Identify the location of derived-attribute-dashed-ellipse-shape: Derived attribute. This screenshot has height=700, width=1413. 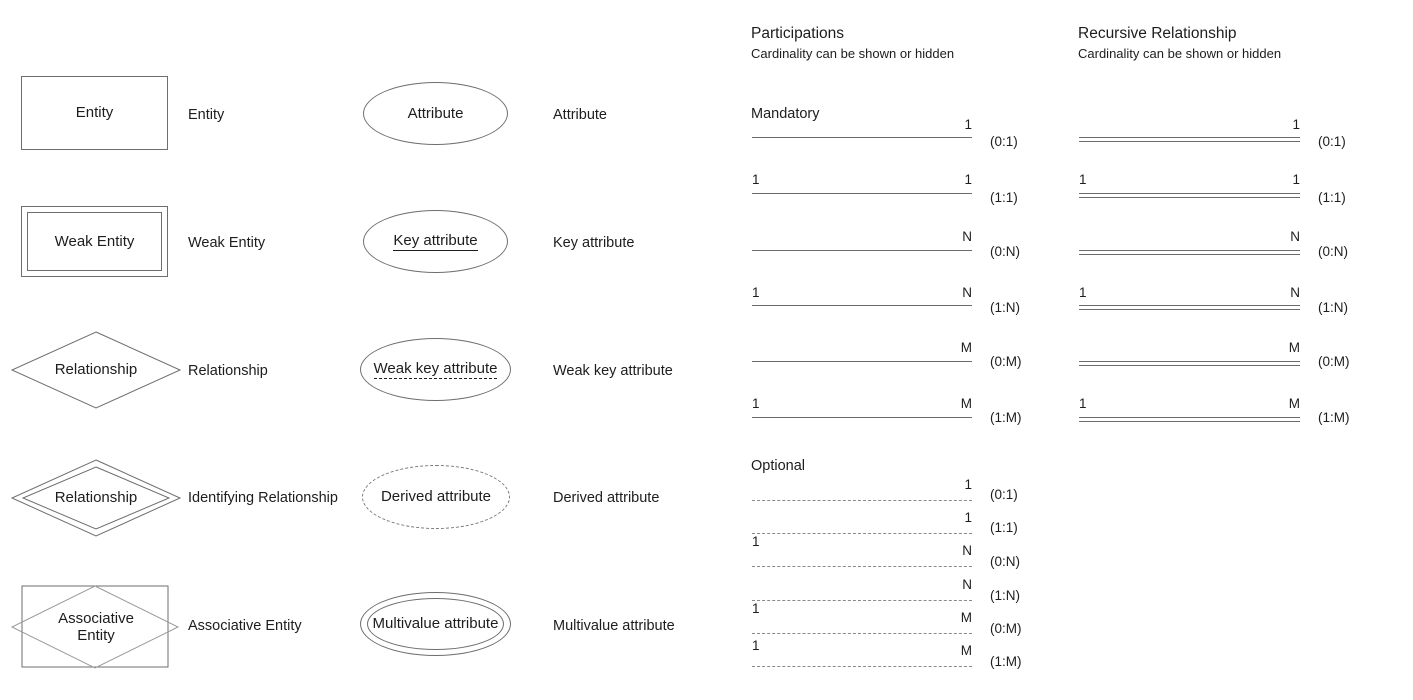
(436, 497).